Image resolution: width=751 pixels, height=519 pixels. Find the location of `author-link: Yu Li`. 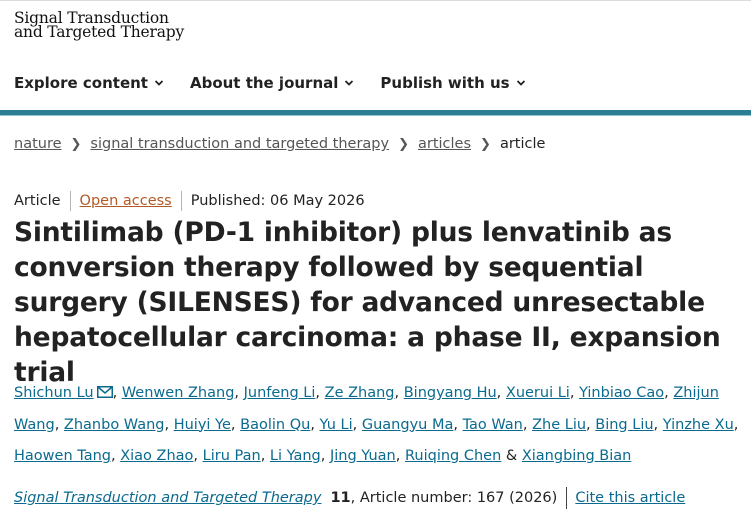

author-link: Yu Li is located at coordinates (336, 425).